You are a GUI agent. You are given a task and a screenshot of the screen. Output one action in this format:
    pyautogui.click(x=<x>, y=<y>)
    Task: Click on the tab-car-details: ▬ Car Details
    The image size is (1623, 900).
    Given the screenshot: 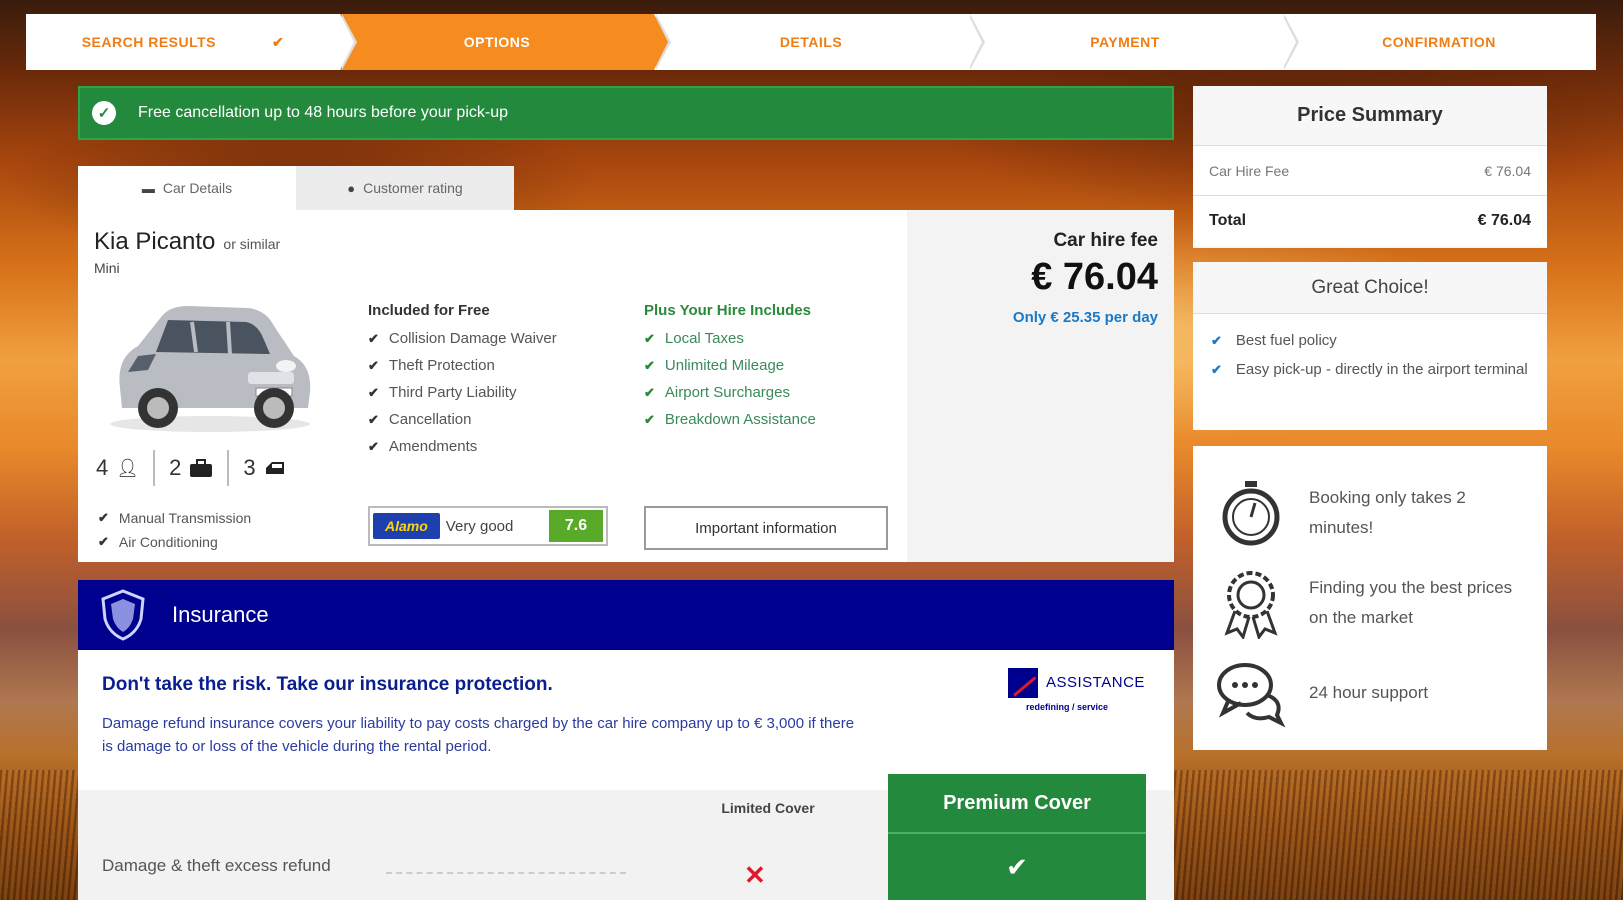 What is the action you would take?
    pyautogui.click(x=187, y=188)
    